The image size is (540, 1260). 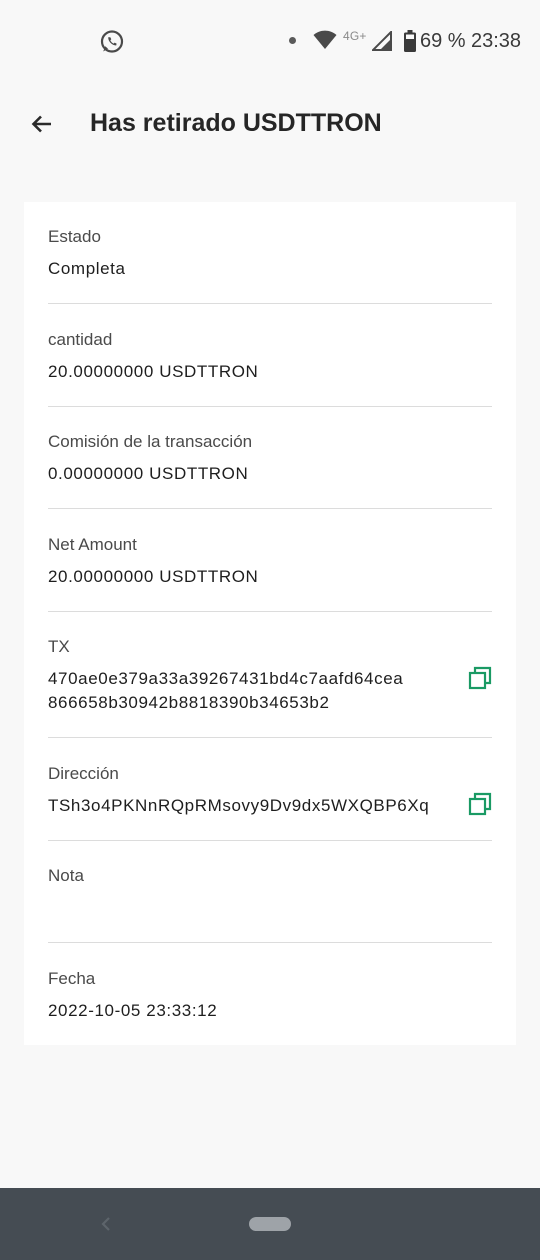 What do you see at coordinates (133, 1010) in the screenshot?
I see `date-value: 2022-10-05 23:33:12` at bounding box center [133, 1010].